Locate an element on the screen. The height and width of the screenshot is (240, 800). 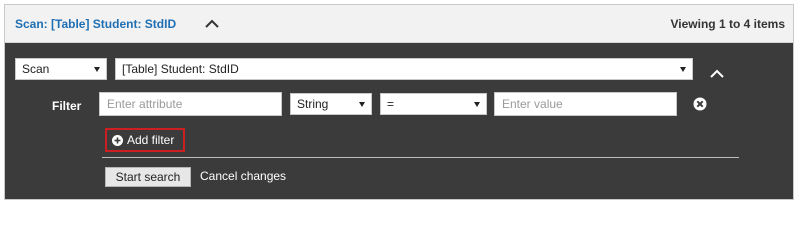
source-select: [Table] Student: StdID is located at coordinates (404, 69).